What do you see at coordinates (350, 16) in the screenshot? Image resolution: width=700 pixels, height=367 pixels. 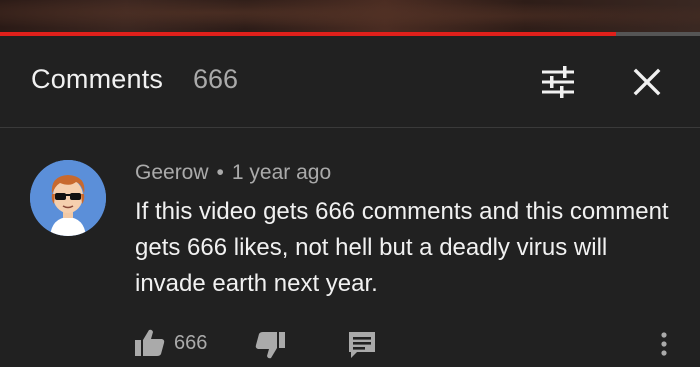 I see `video-frame` at bounding box center [350, 16].